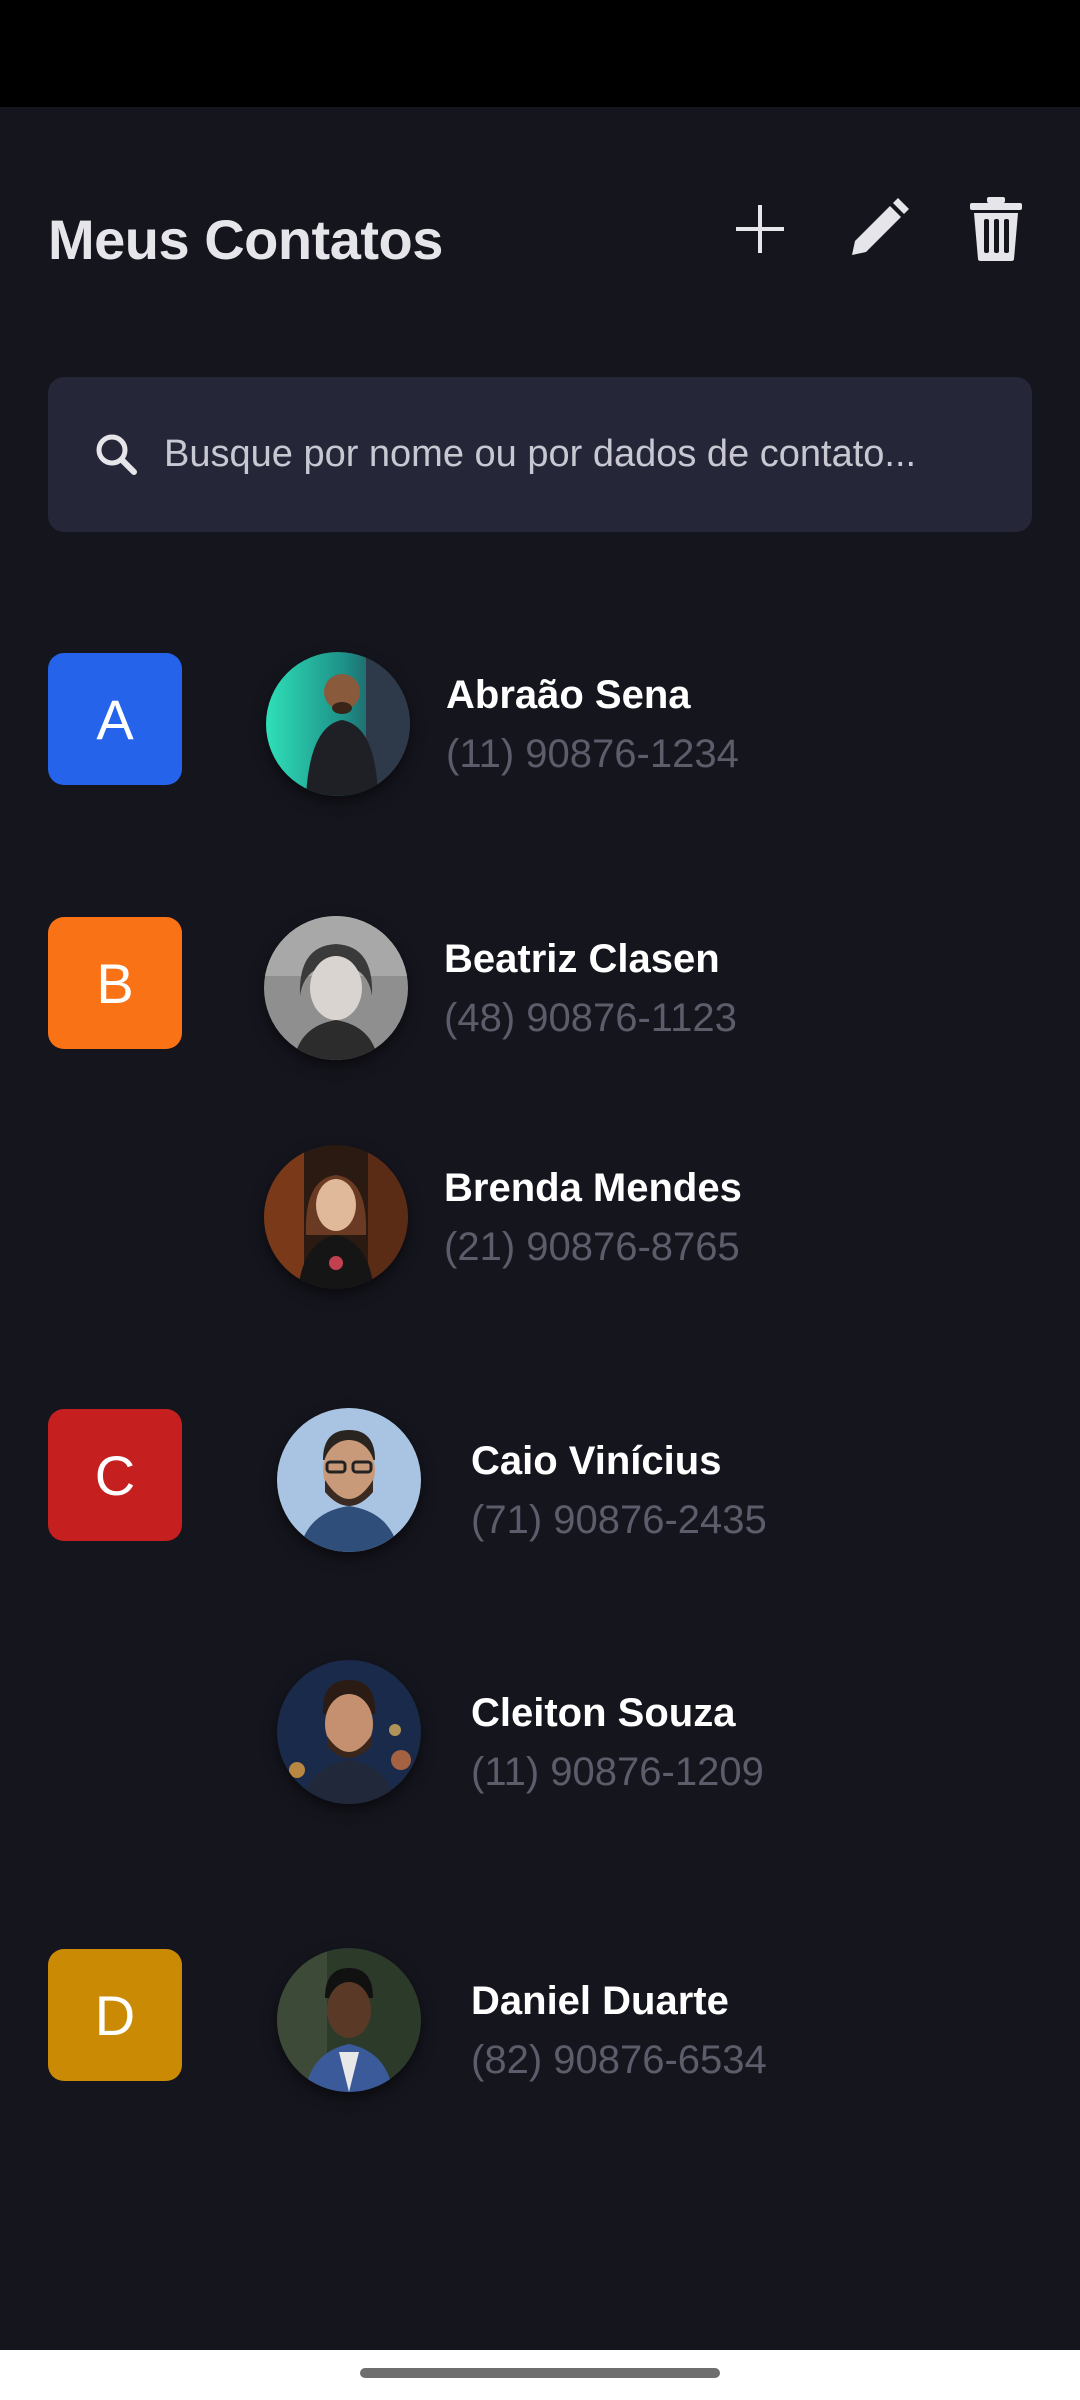 The width and height of the screenshot is (1080, 2400). I want to click on page-title: Meus Contatos, so click(245, 239).